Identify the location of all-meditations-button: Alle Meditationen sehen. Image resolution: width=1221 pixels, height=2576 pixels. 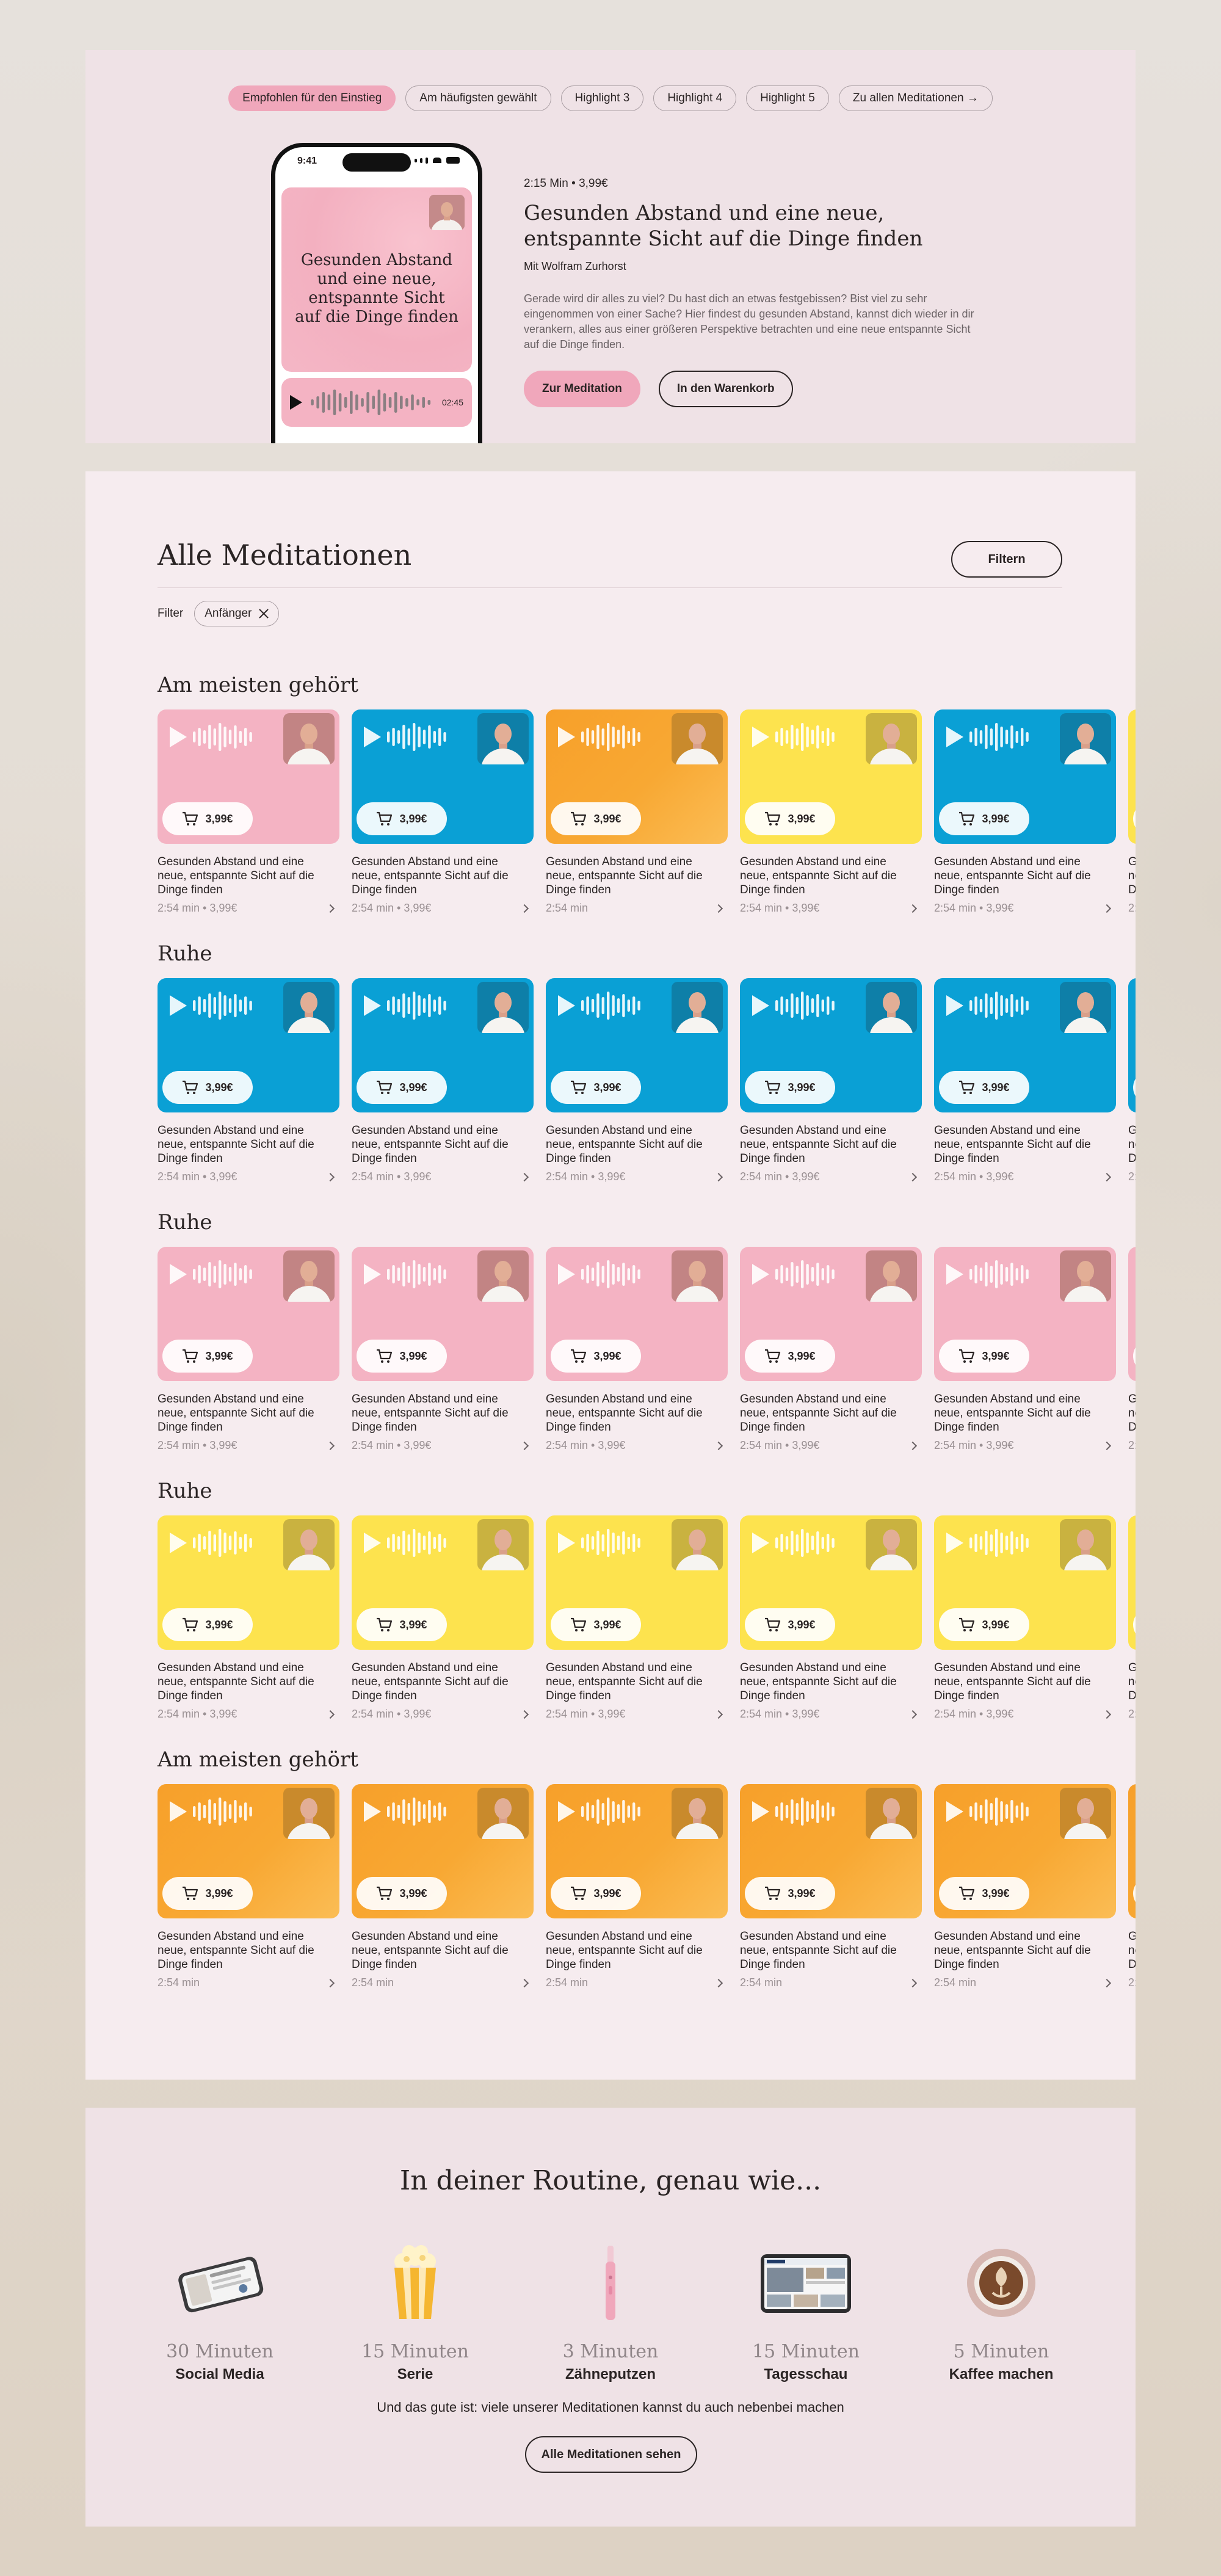
(611, 2454).